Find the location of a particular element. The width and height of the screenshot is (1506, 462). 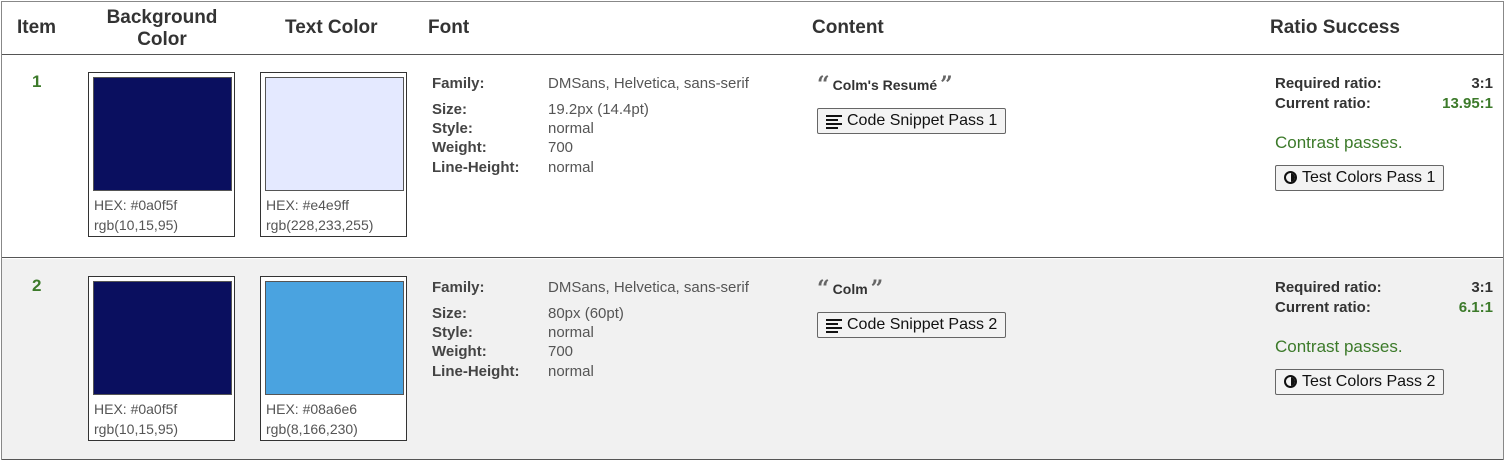

text-color-swatch-box: HEX: #08a6e6 rgb(8,166,230) is located at coordinates (333, 358).